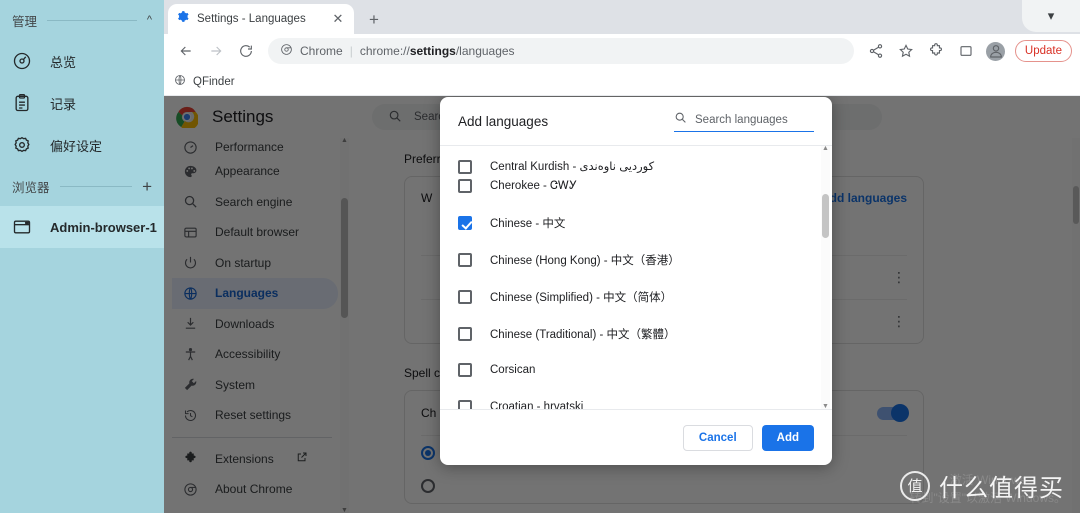  Describe the element at coordinates (246, 51) in the screenshot. I see `reload-icon` at that location.